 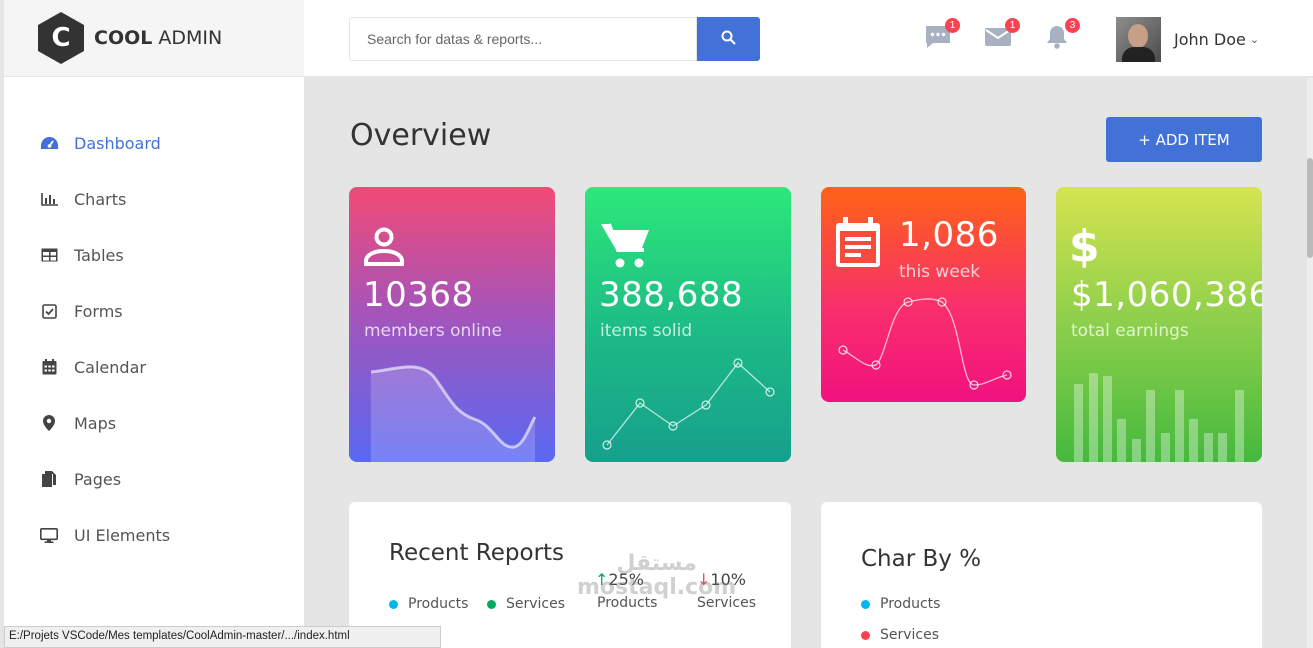 I want to click on shopping-cart-icon, so click(x=625, y=247).